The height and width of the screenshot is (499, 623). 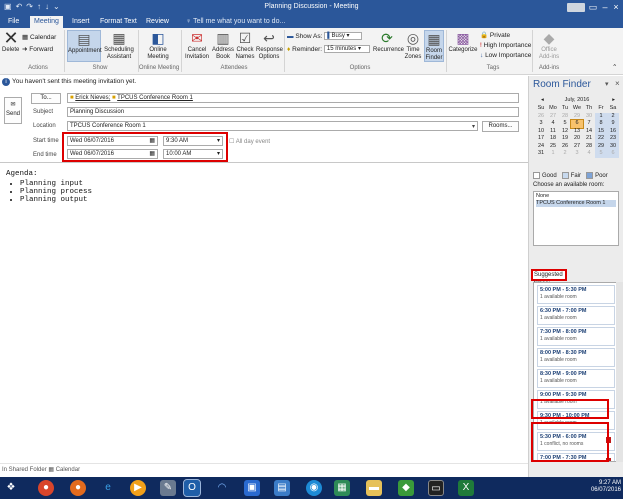 I want to click on system-tray: 9:27 AM 06/07/2016, so click(x=606, y=487).